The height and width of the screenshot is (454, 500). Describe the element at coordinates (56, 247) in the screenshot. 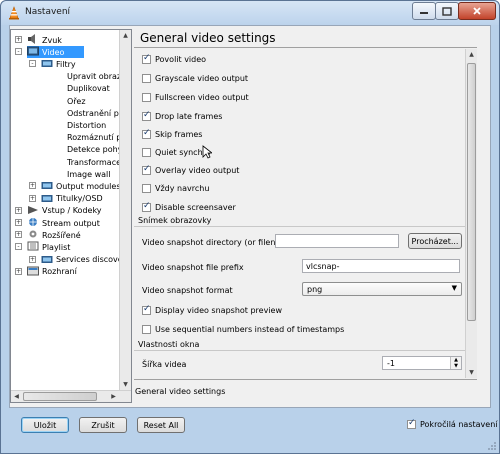

I see `tree-item-label: Playlist` at that location.